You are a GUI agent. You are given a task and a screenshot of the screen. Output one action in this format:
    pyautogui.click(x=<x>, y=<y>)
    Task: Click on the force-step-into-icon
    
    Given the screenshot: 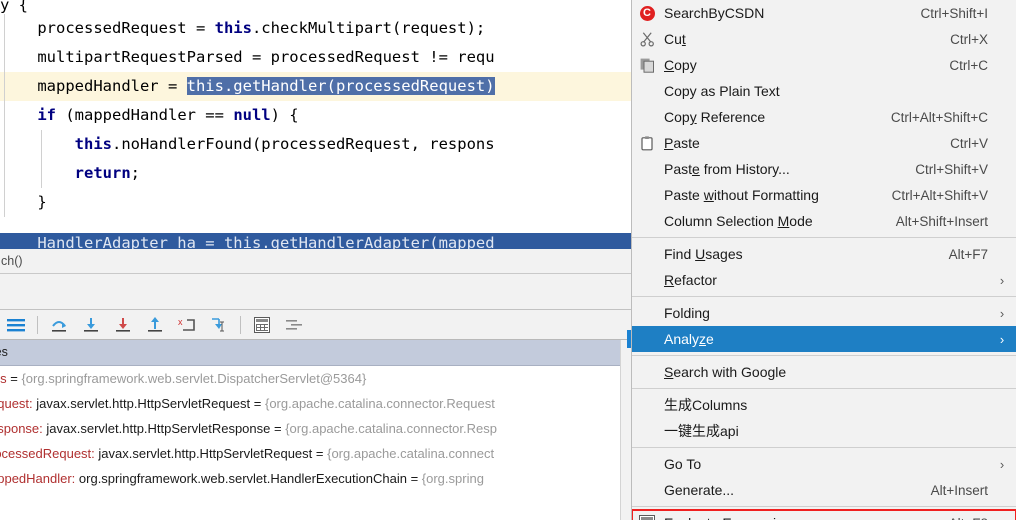 What is the action you would take?
    pyautogui.click(x=123, y=325)
    